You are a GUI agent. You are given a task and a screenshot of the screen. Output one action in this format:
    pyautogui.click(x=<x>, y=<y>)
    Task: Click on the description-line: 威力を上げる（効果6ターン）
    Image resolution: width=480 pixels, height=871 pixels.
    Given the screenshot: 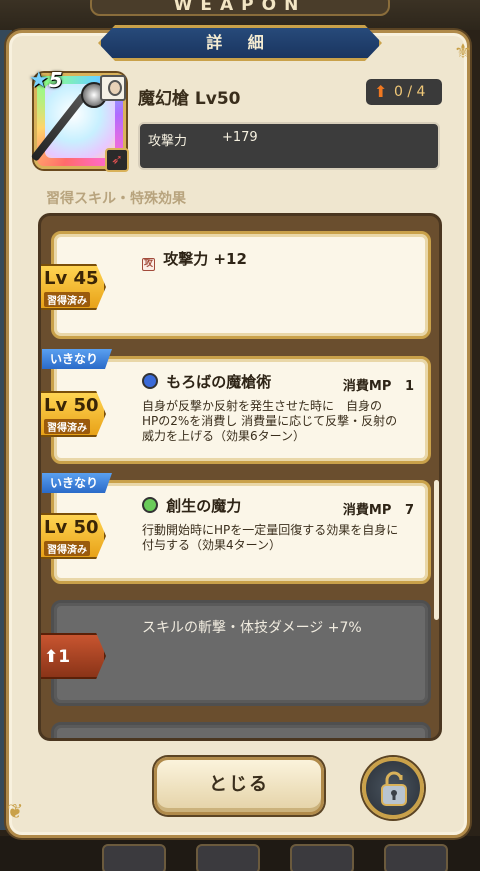 What is the action you would take?
    pyautogui.click(x=224, y=436)
    